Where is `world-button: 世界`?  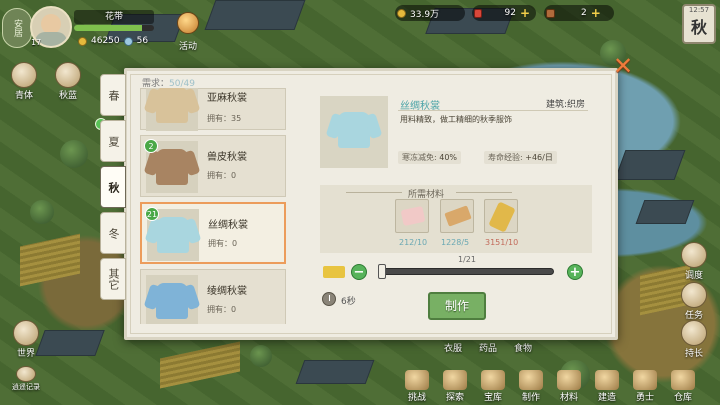 world-button: 世界 is located at coordinates (26, 339).